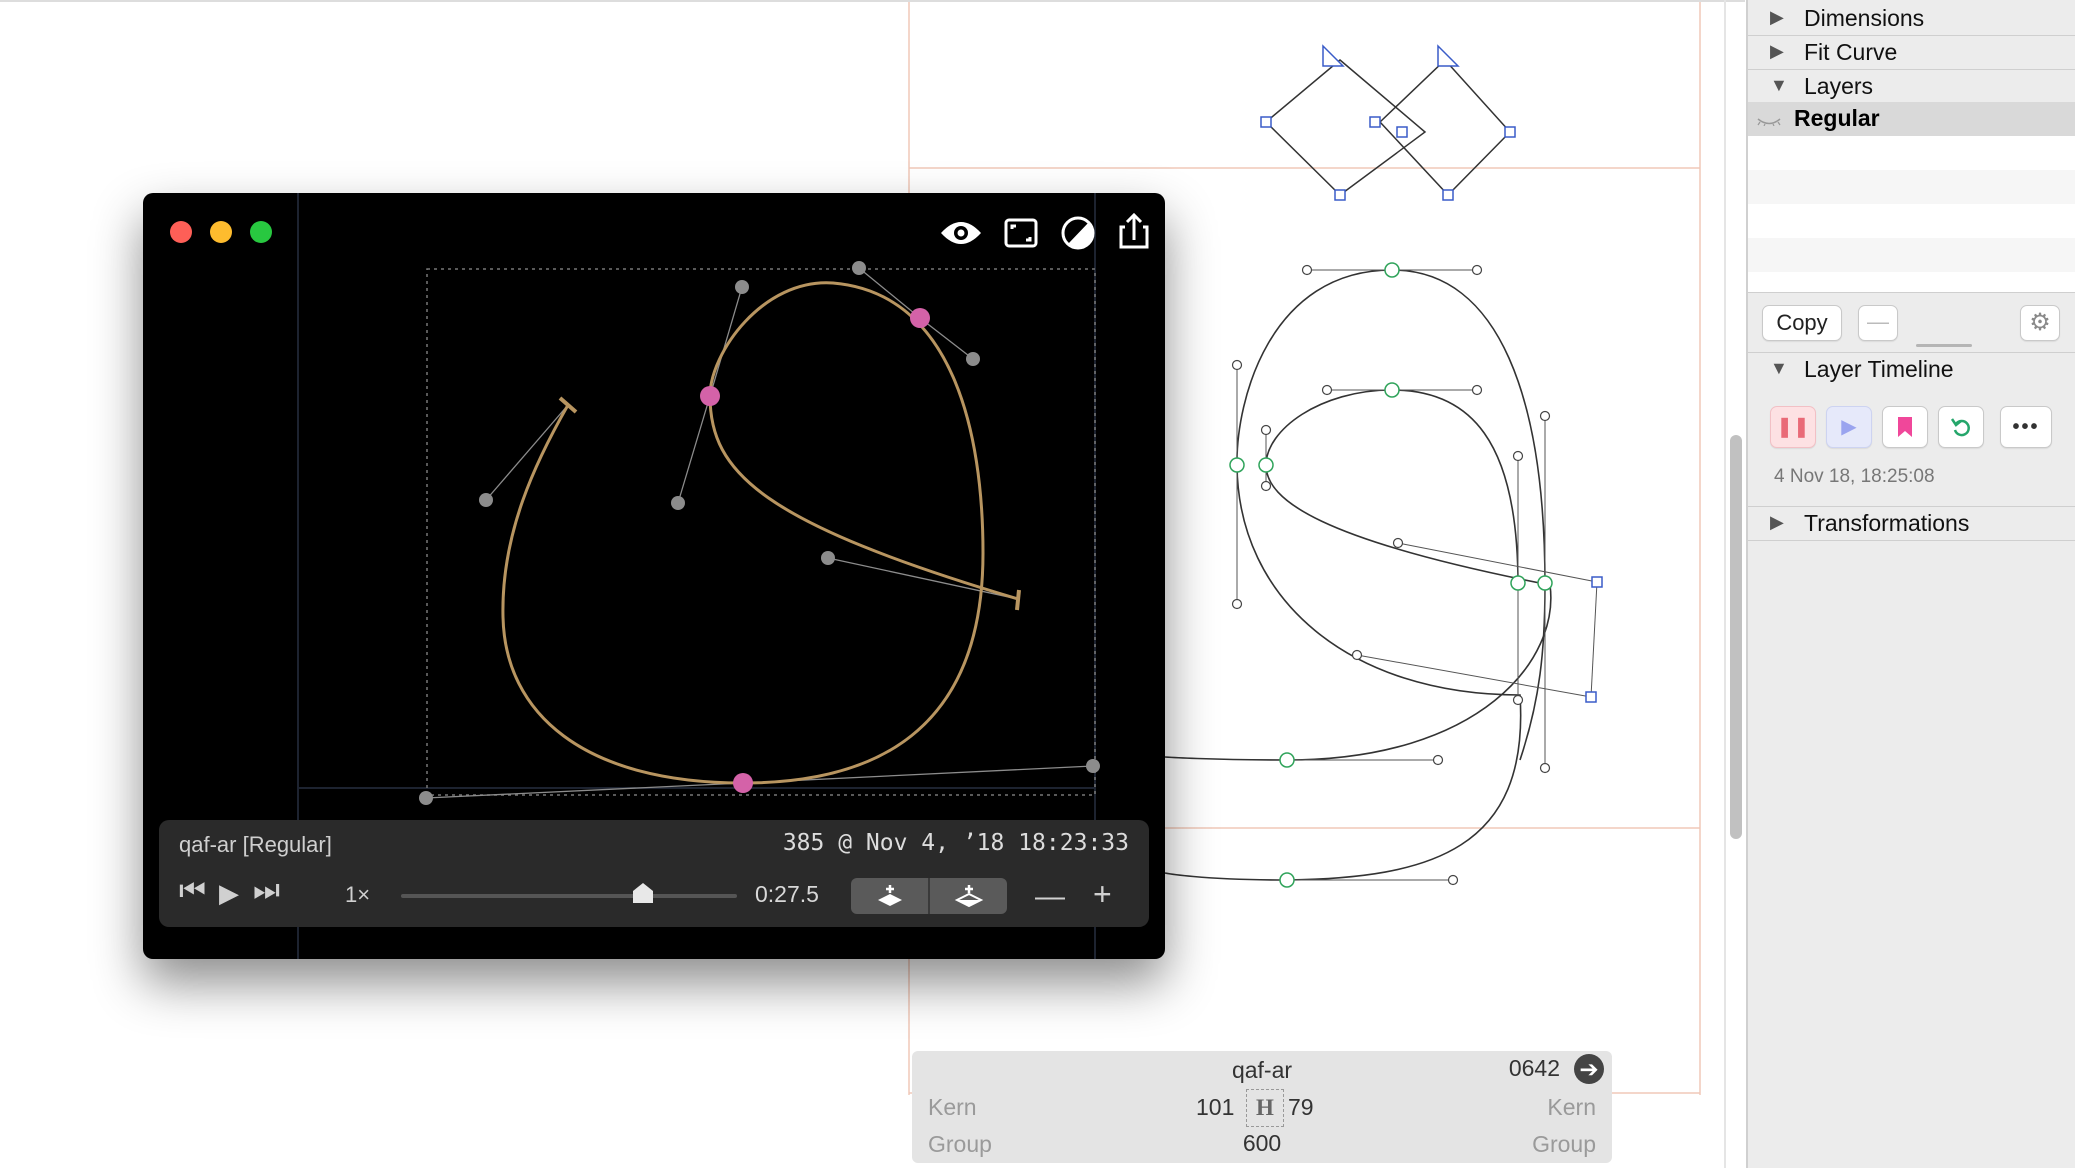 The image size is (2075, 1168). What do you see at coordinates (1265, 1108) in the screenshot?
I see `sidebearing-h-icon: H` at bounding box center [1265, 1108].